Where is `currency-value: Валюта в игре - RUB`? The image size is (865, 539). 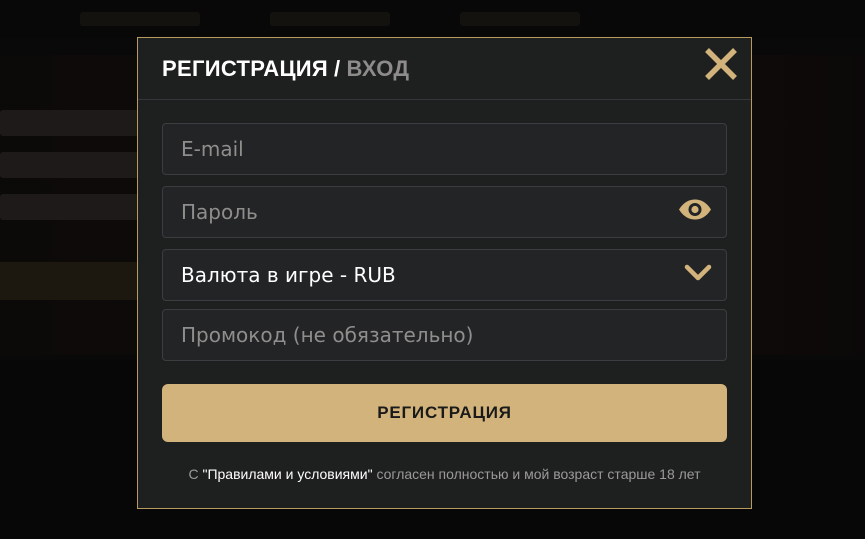
currency-value: Валюта в игре - RUB is located at coordinates (288, 275).